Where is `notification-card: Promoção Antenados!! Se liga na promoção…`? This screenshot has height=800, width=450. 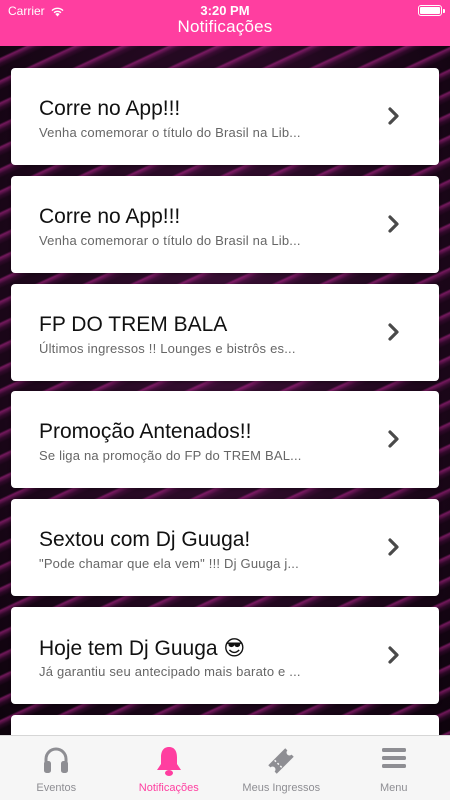
notification-card: Promoção Antenados!! Se liga na promoção… is located at coordinates (225, 439).